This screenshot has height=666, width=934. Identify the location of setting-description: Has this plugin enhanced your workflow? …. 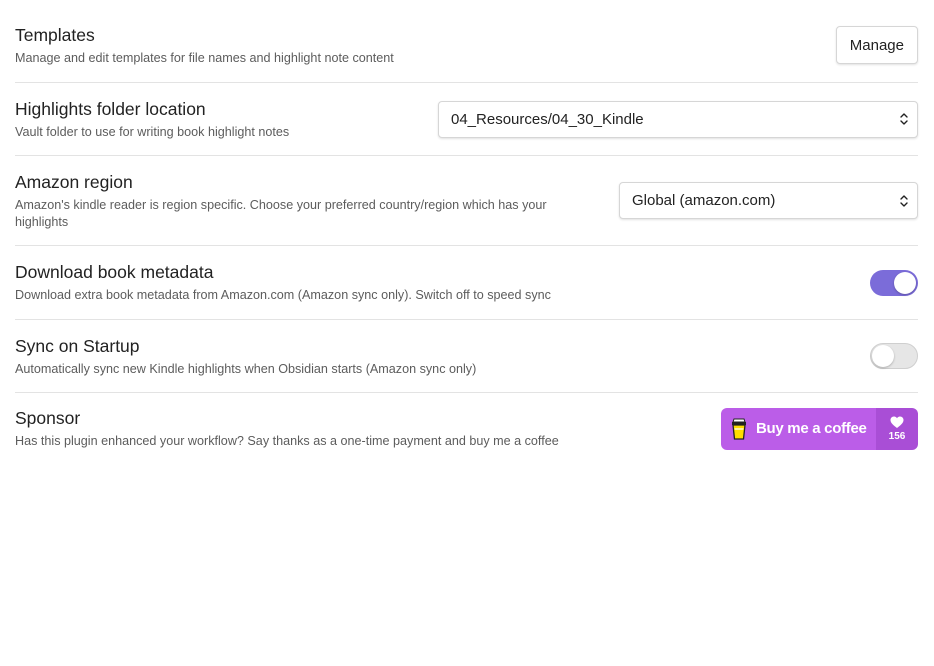
(287, 441).